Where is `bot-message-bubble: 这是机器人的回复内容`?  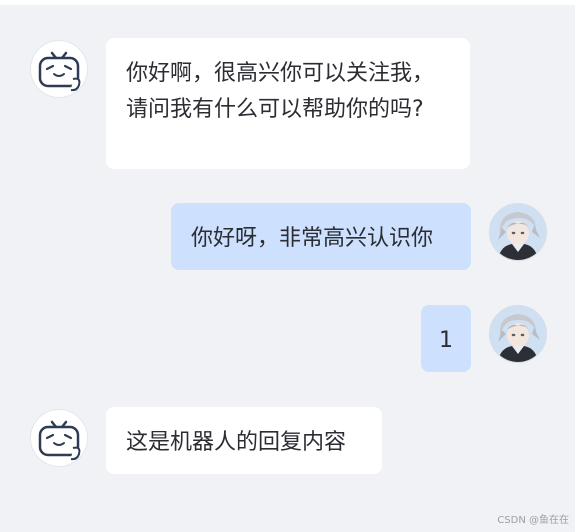
bot-message-bubble: 这是机器人的回复内容 is located at coordinates (244, 440).